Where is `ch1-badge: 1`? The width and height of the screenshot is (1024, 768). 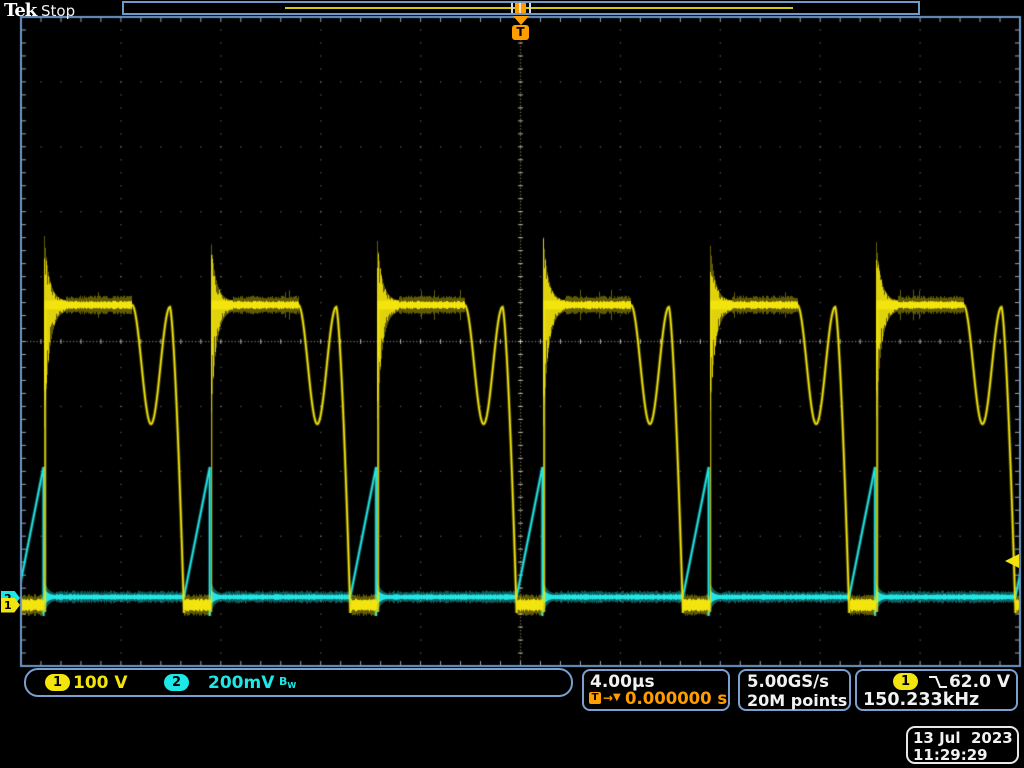 ch1-badge: 1 is located at coordinates (57, 682).